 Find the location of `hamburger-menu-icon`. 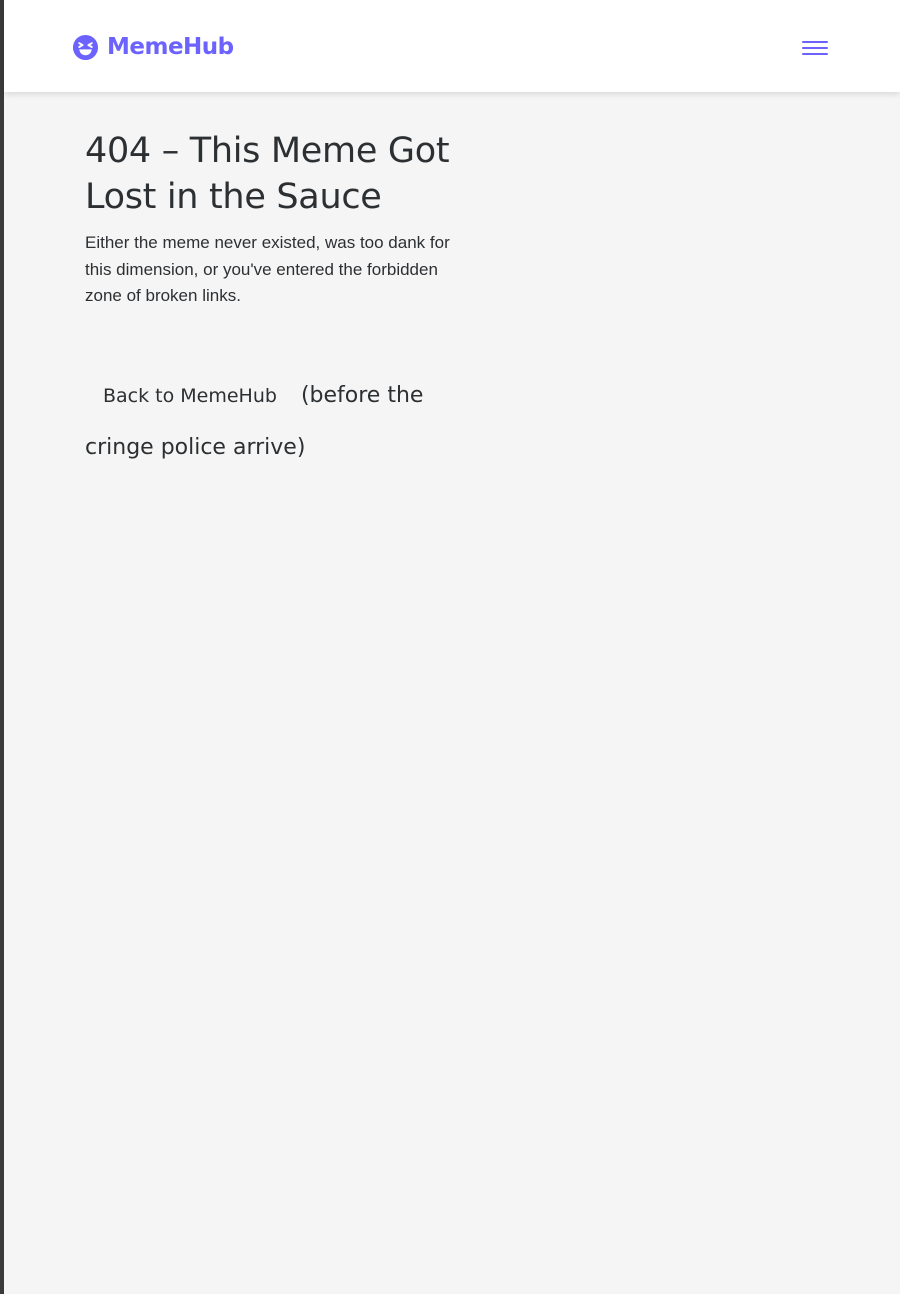

hamburger-menu-icon is located at coordinates (815, 49).